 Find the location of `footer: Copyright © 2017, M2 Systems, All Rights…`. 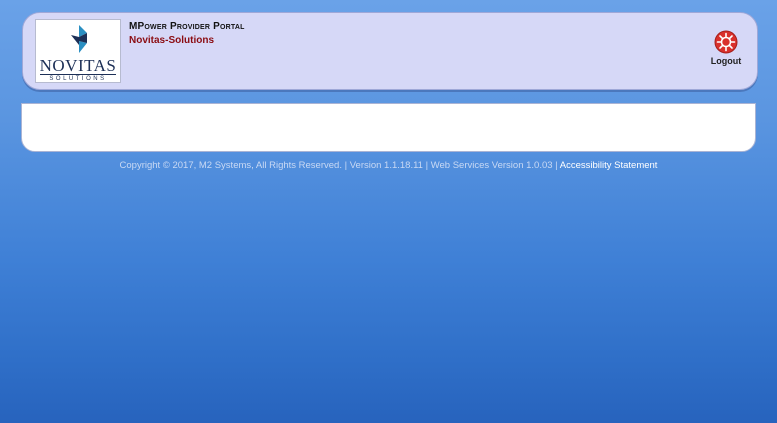

footer: Copyright © 2017, M2 Systems, All Rights… is located at coordinates (388, 165).